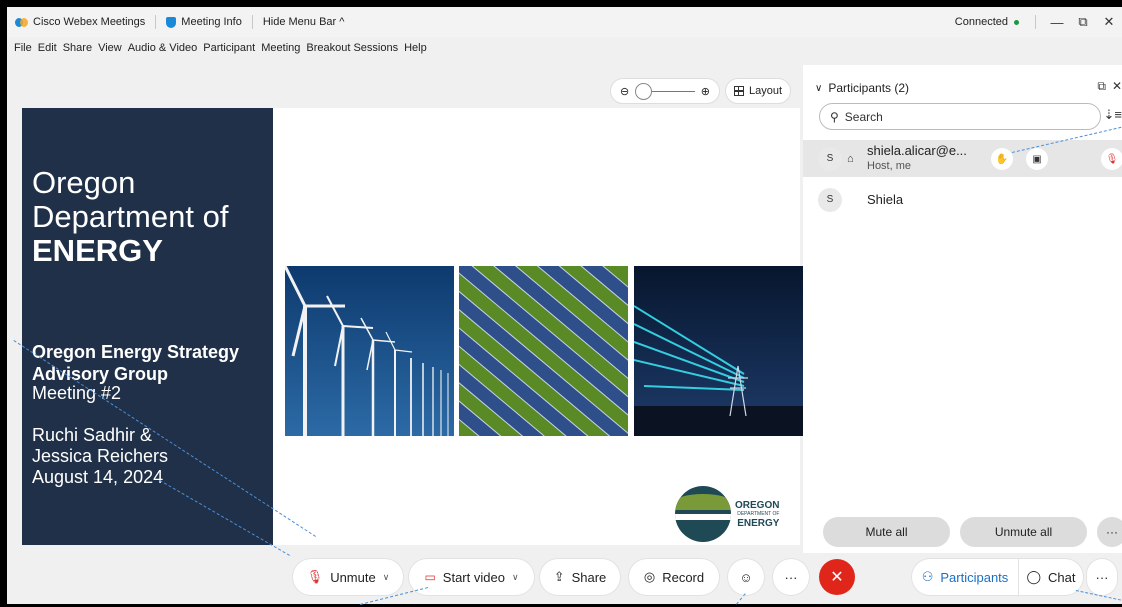  Describe the element at coordinates (163, 48) in the screenshot. I see `menu-audio-video: Audio & Video` at that location.